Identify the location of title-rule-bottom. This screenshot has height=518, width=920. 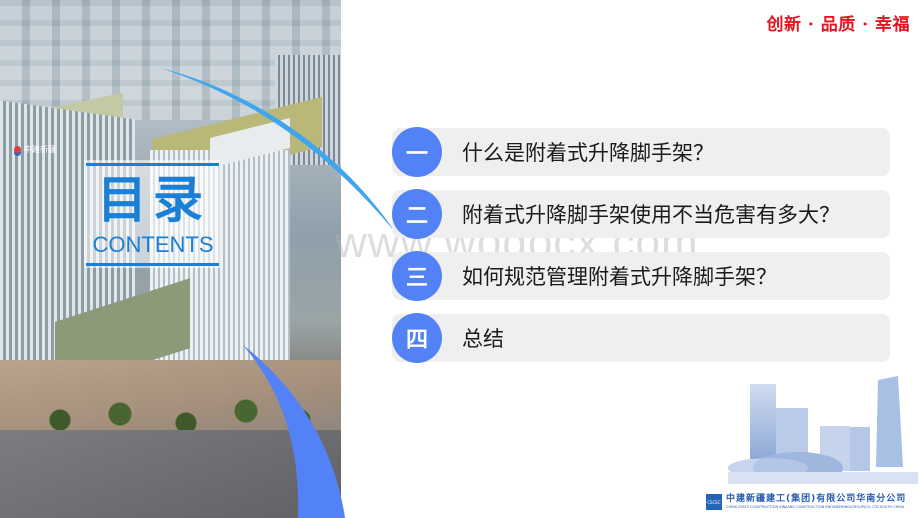
(152, 264).